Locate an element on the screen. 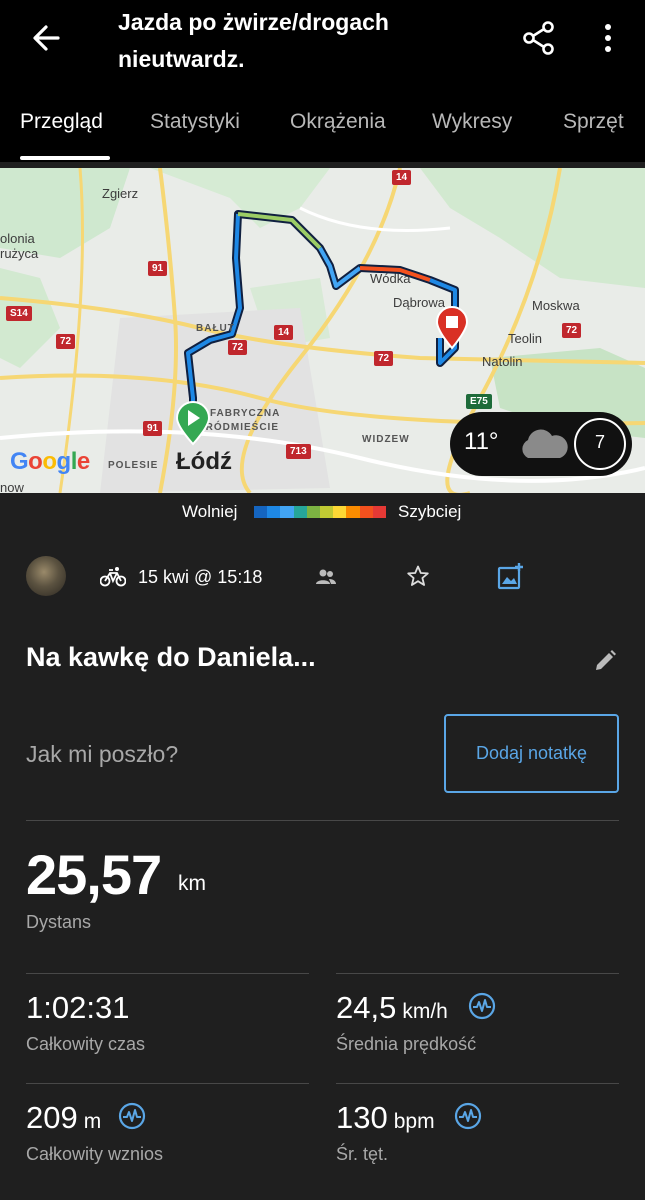  elevation-value: 209 is located at coordinates (52, 1117).